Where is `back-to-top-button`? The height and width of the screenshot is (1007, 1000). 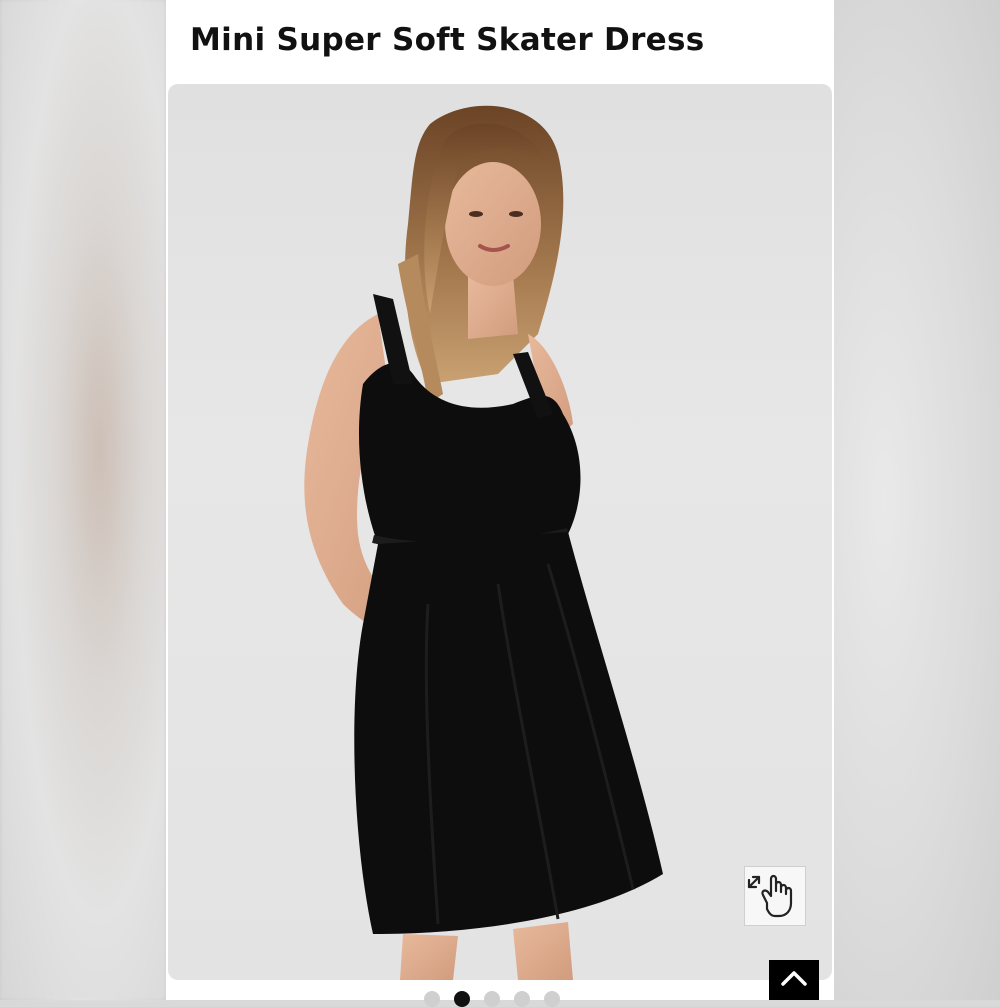 back-to-top-button is located at coordinates (794, 980).